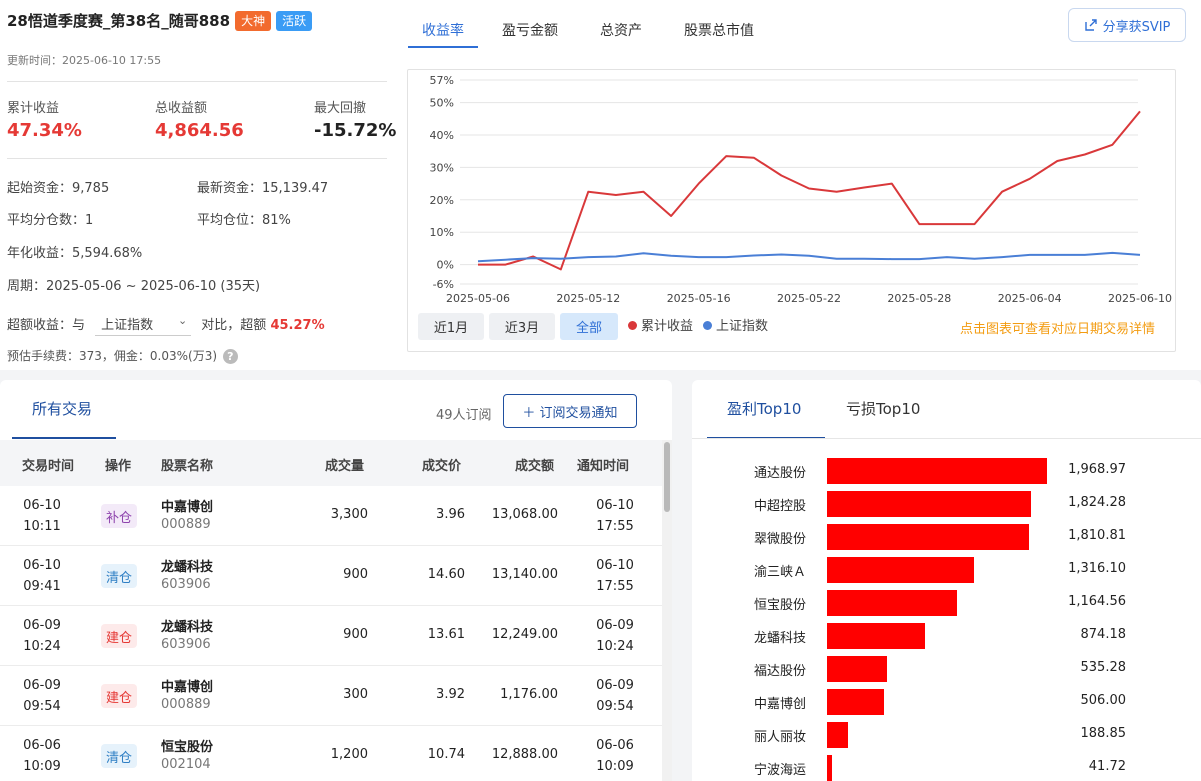 This screenshot has height=781, width=1201. What do you see at coordinates (524, 574) in the screenshot?
I see `amount: 13,140.00` at bounding box center [524, 574].